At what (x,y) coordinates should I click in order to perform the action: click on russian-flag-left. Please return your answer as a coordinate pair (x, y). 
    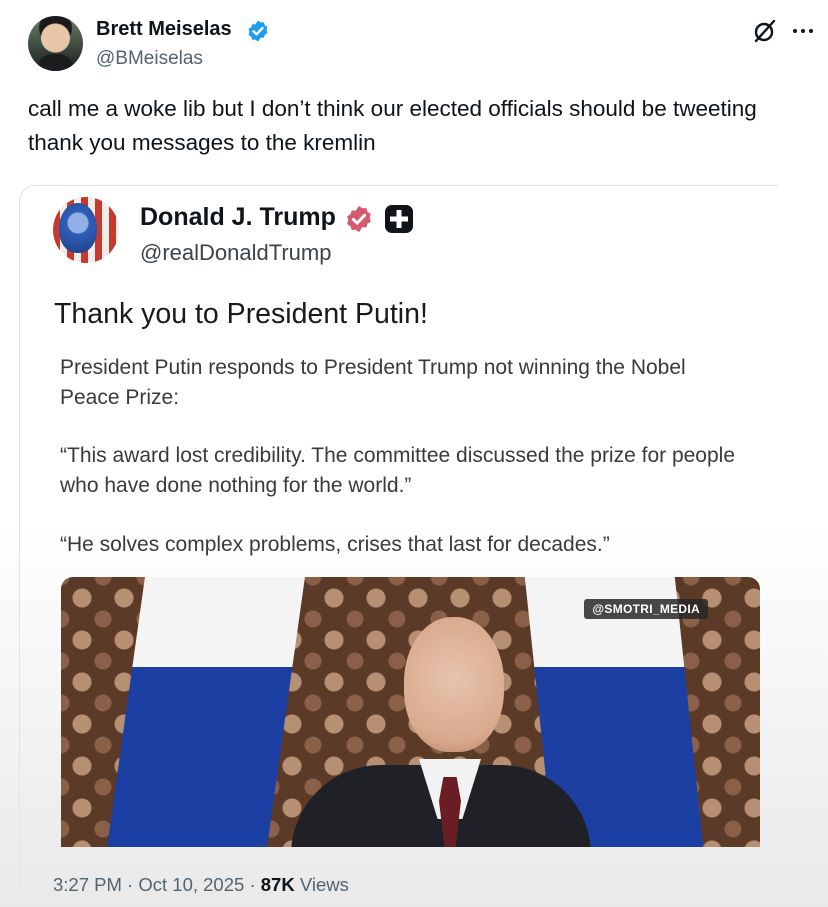
    Looking at the image, I should click on (206, 712).